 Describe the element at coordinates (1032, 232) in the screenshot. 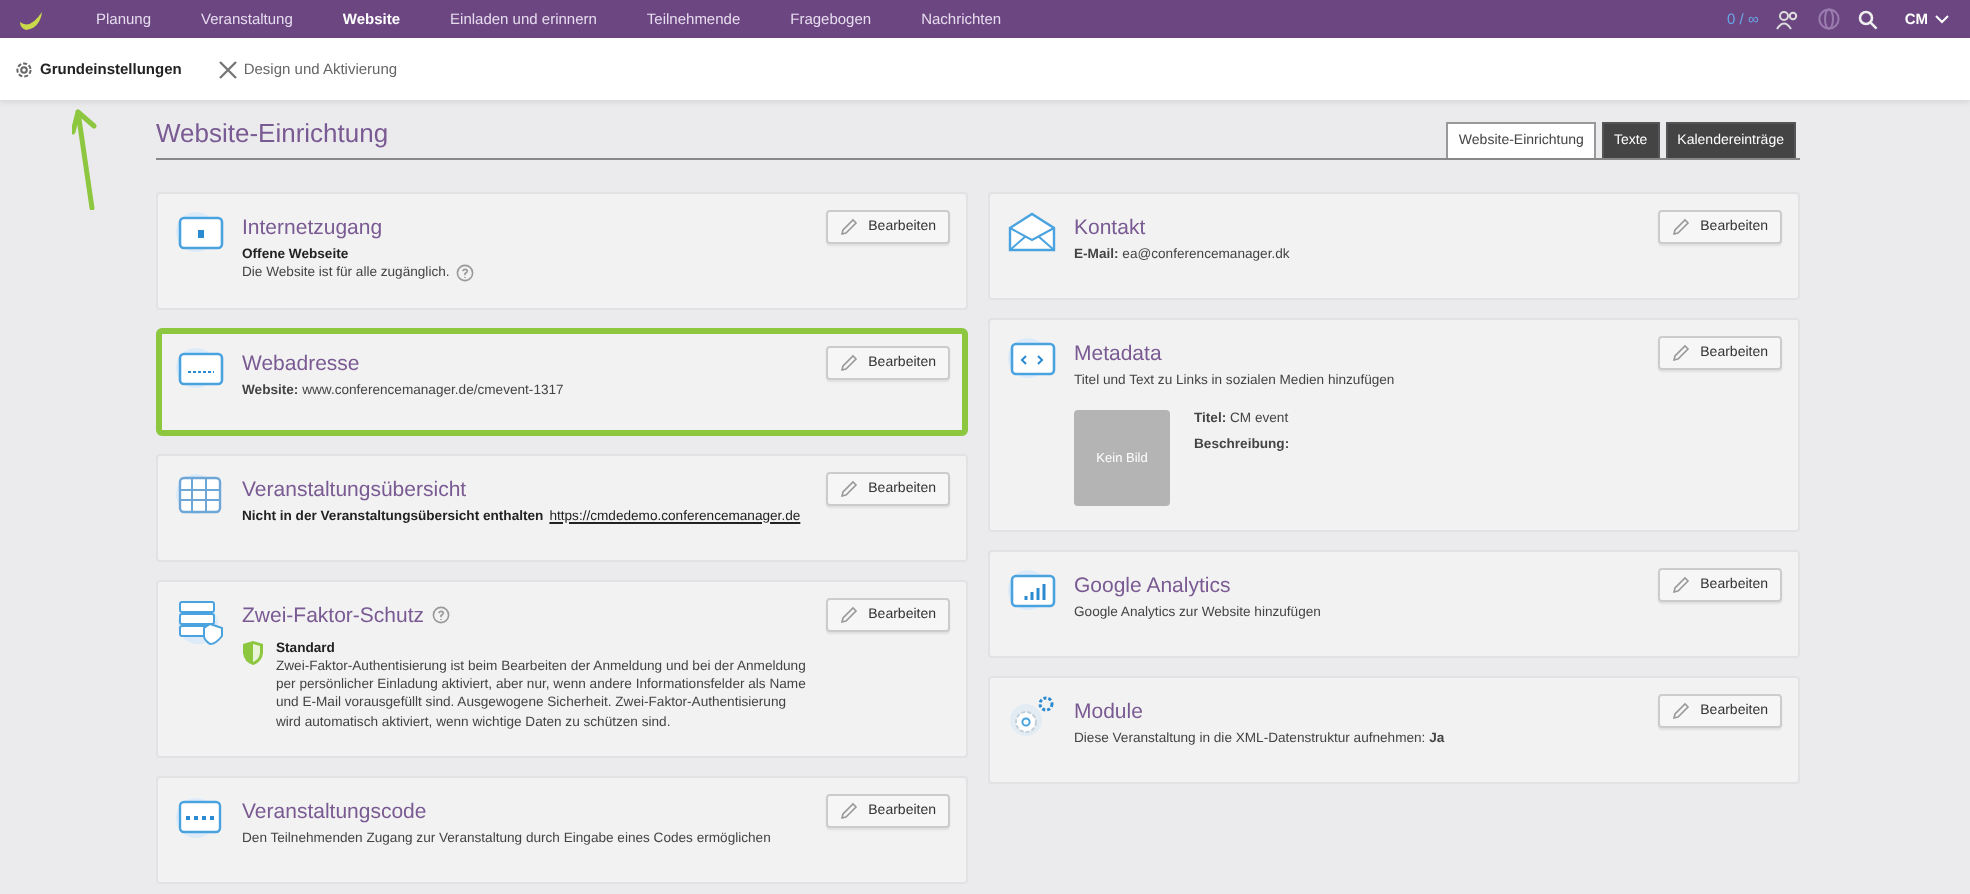

I see `envelope-icon` at that location.